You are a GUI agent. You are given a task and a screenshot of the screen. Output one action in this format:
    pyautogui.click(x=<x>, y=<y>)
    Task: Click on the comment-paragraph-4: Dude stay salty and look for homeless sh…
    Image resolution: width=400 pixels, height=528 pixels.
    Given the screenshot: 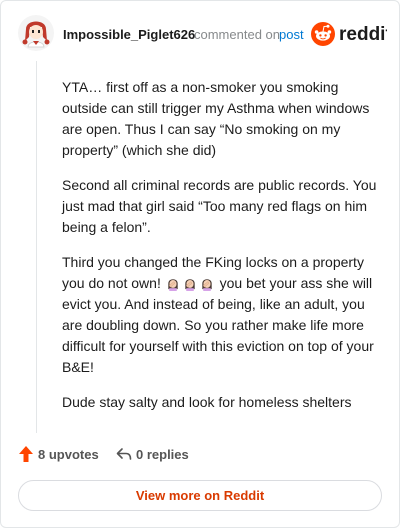 What is the action you would take?
    pyautogui.click(x=207, y=402)
    